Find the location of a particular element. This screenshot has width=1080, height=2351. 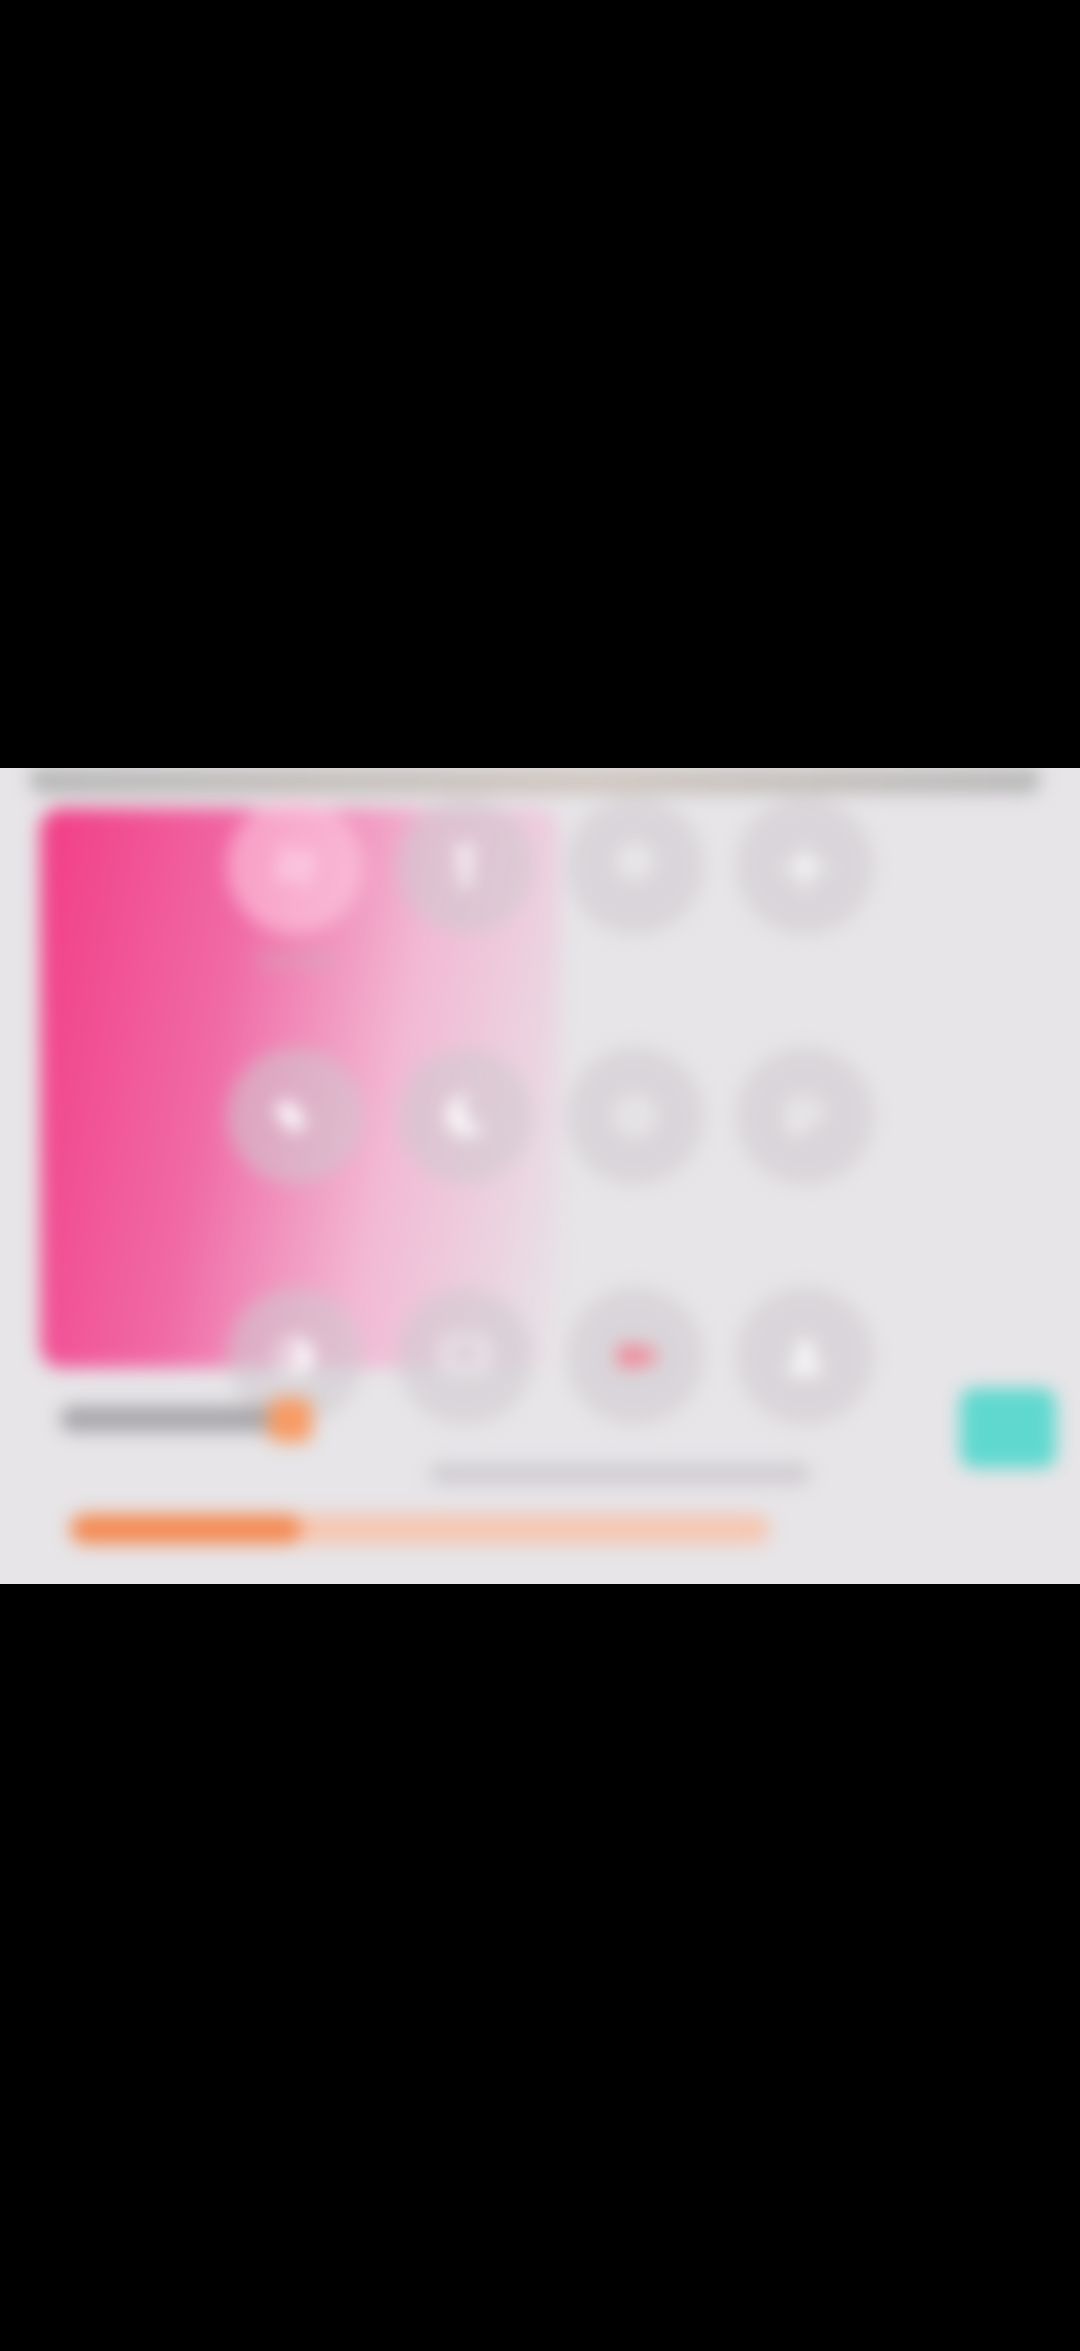

data-arrows-icon is located at coordinates (295, 866).